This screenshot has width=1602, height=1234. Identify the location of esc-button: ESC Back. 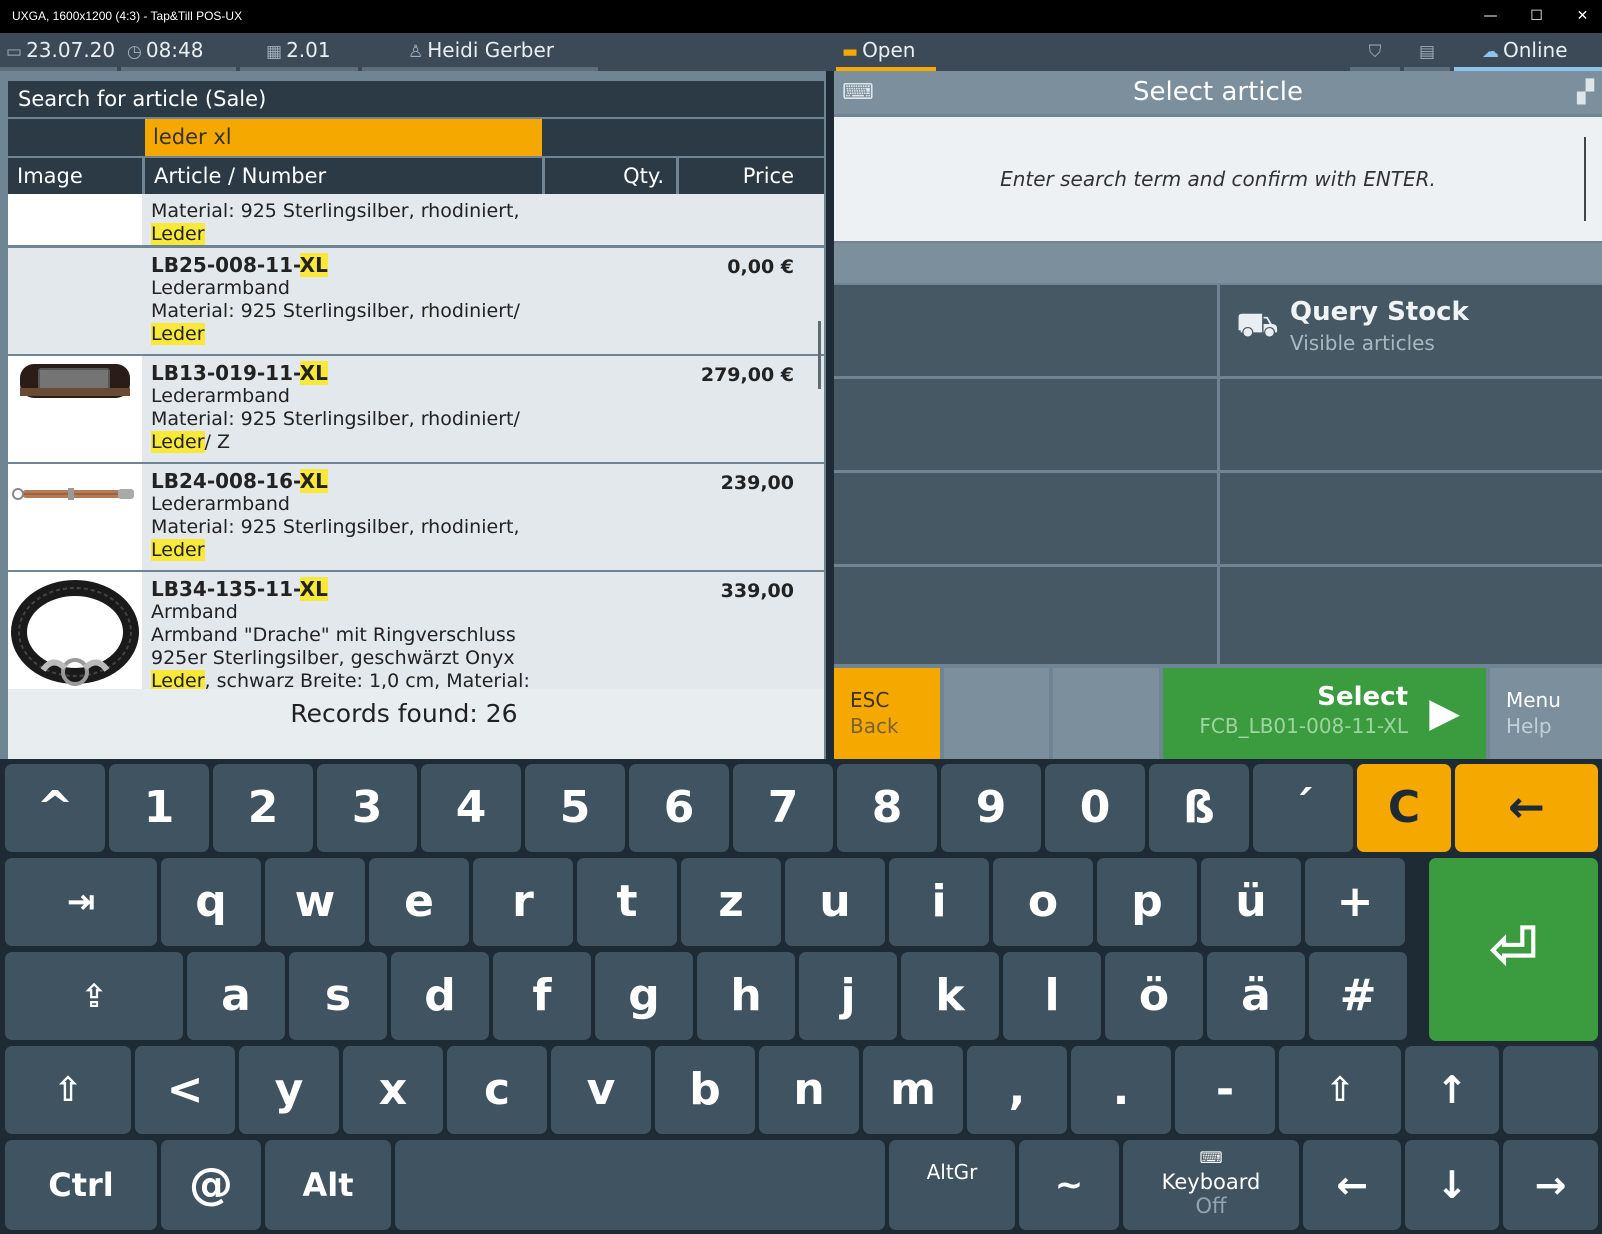
(887, 713).